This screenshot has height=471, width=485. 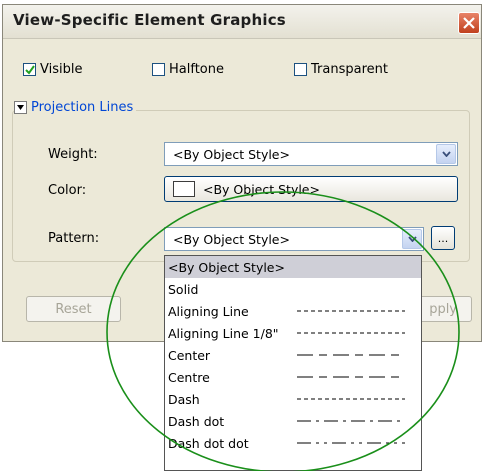 I want to click on checkmark-icon, so click(x=29, y=69).